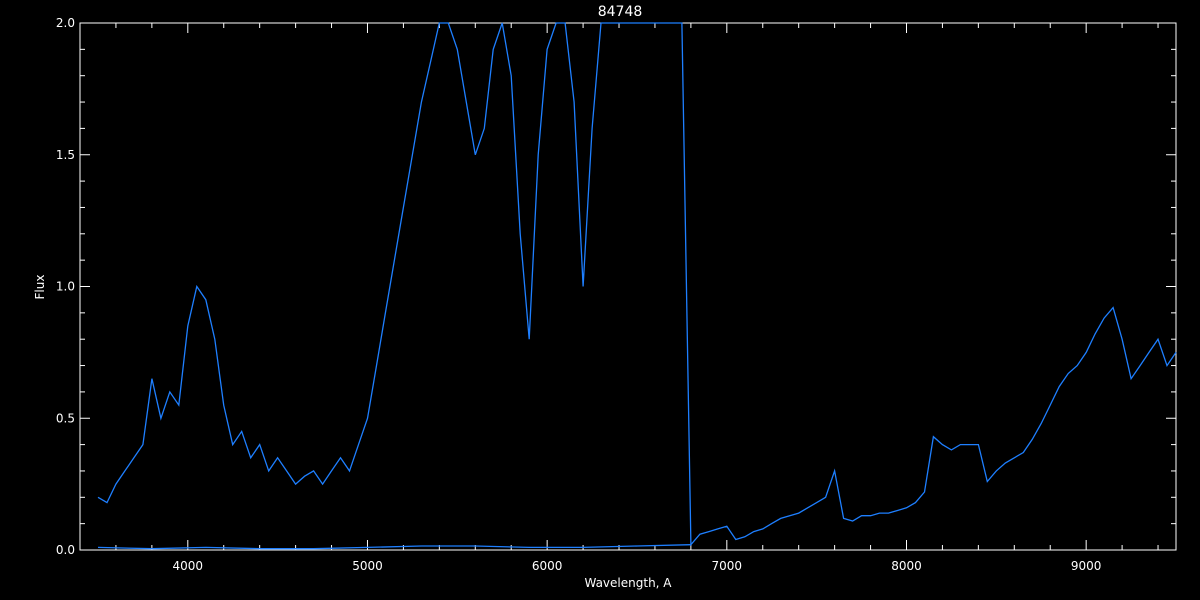  What do you see at coordinates (40, 287) in the screenshot?
I see `y-axis-label: Flux` at bounding box center [40, 287].